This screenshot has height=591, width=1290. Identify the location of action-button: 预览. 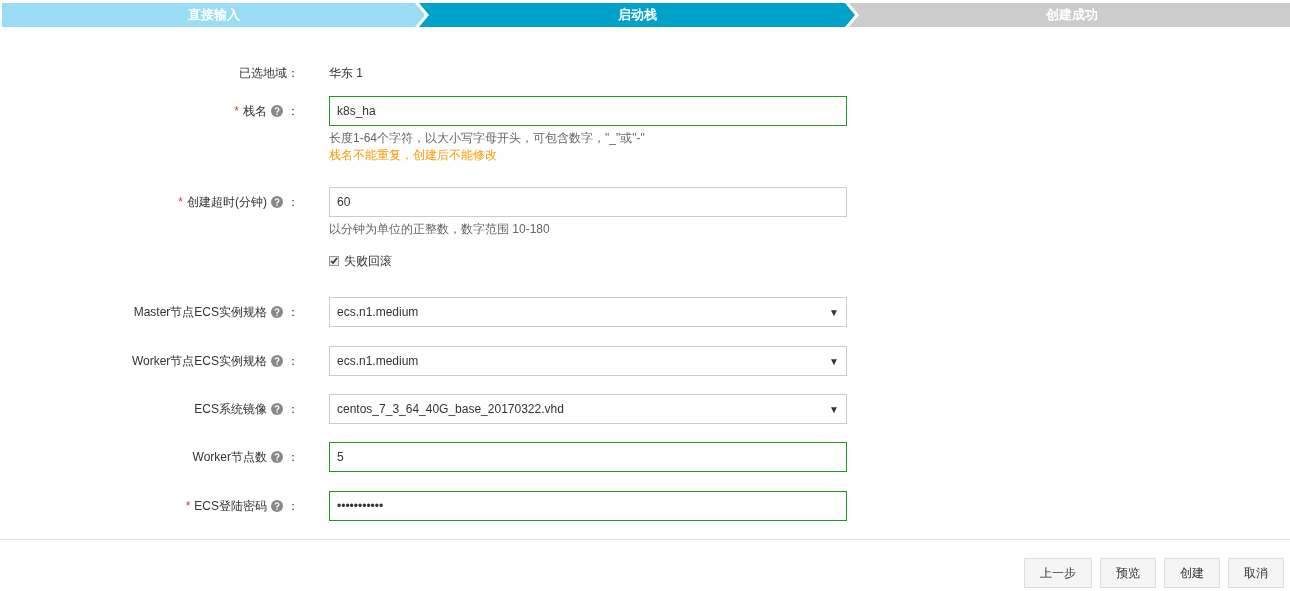
(1128, 573).